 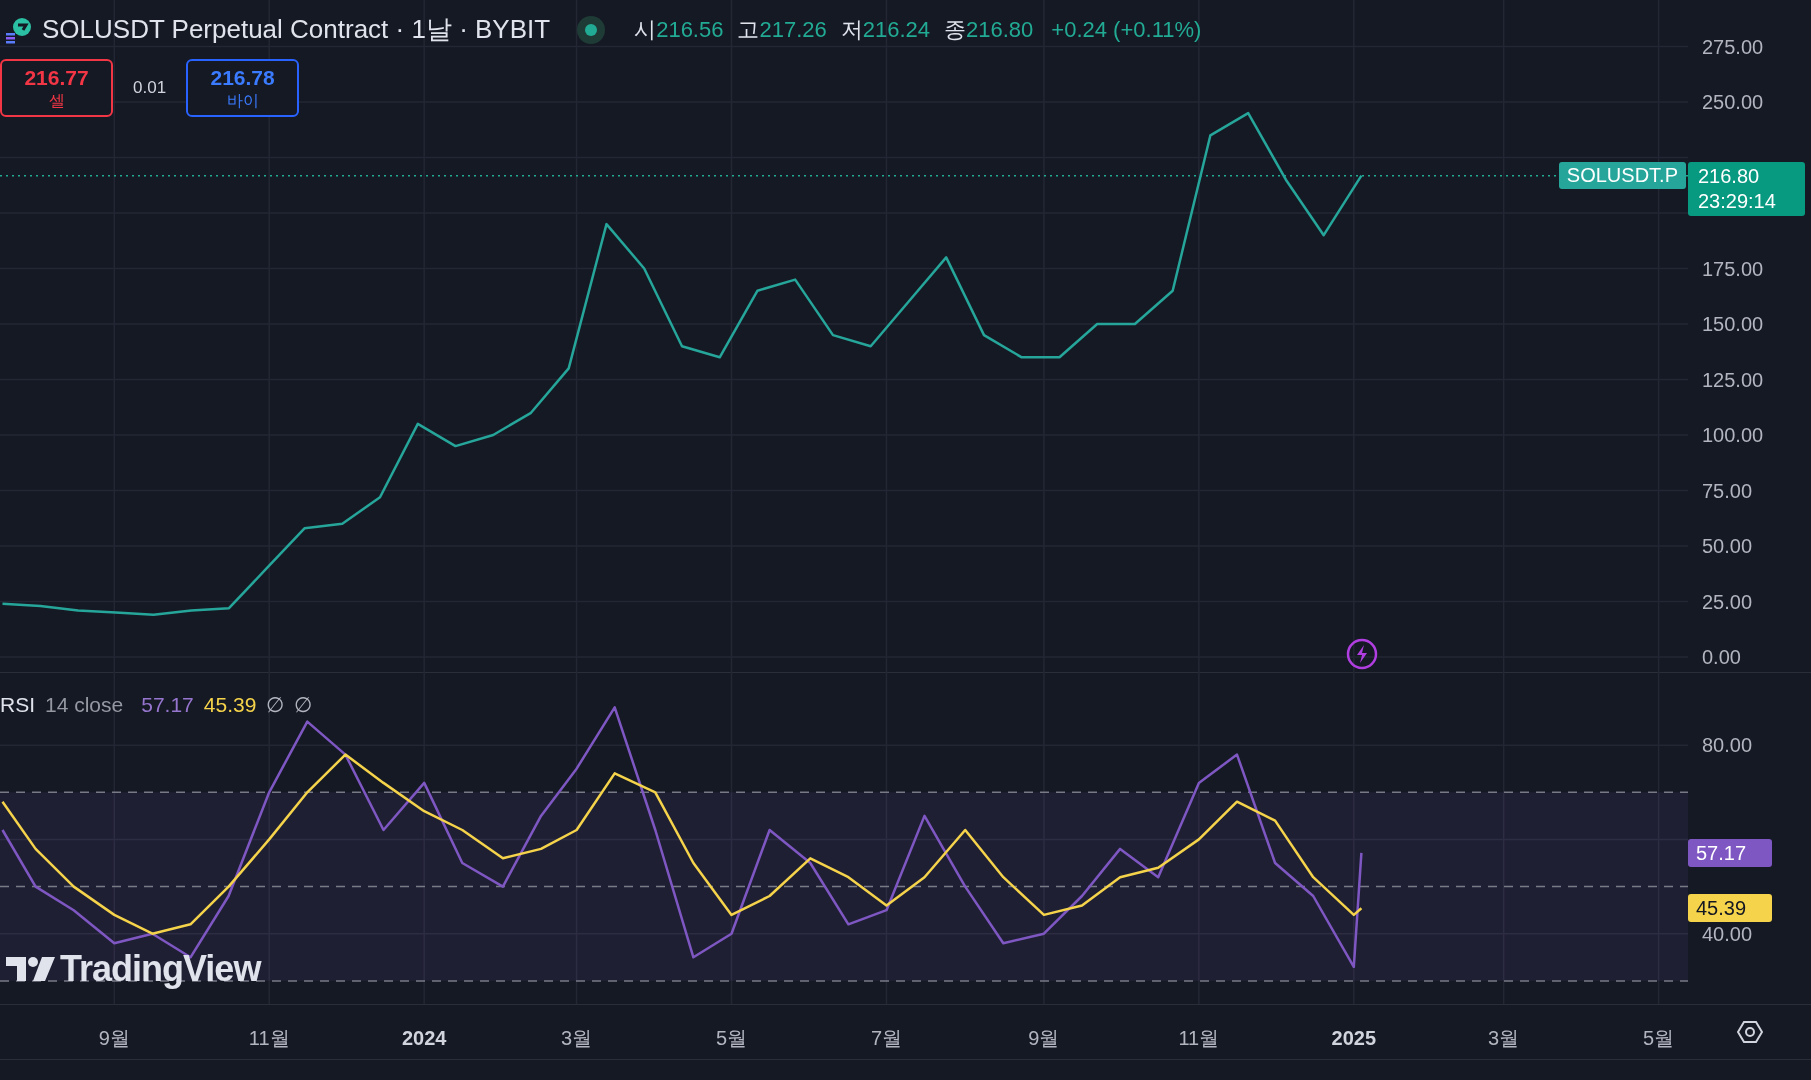 What do you see at coordinates (782, 30) in the screenshot?
I see `ohlc-value: 고217.26` at bounding box center [782, 30].